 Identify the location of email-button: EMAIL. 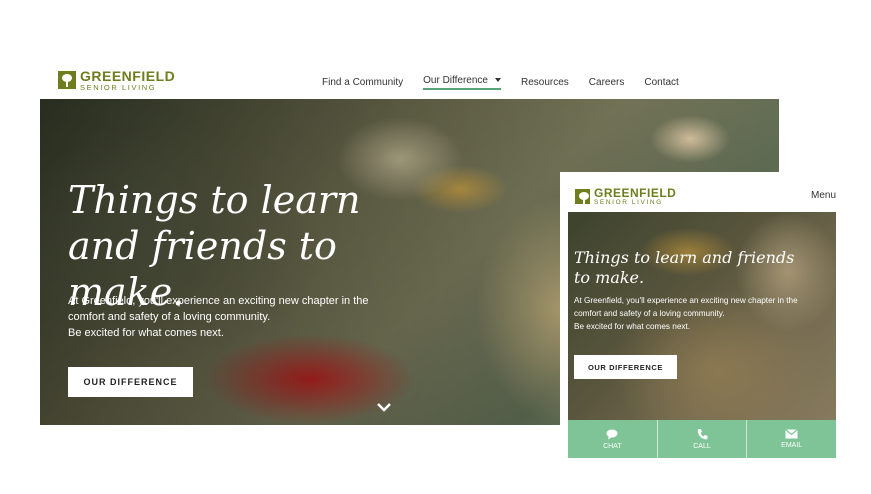
(791, 439).